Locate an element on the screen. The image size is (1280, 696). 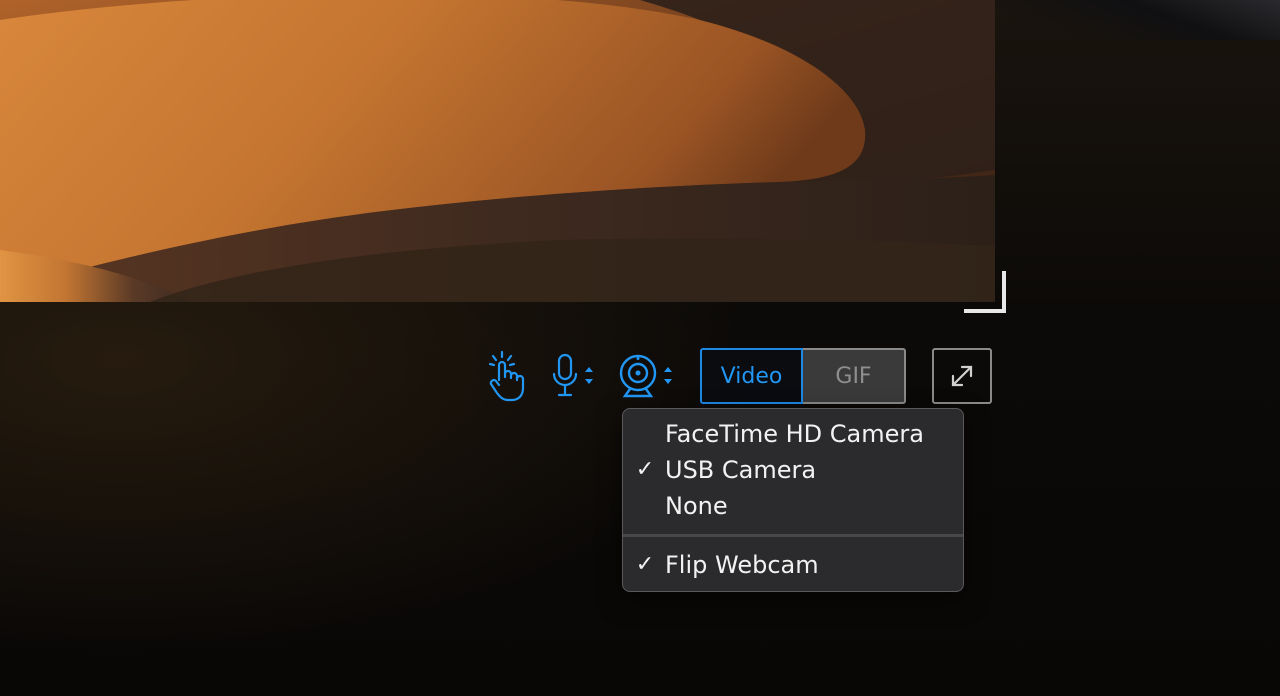
gif-mode-button: GIF is located at coordinates (854, 376).